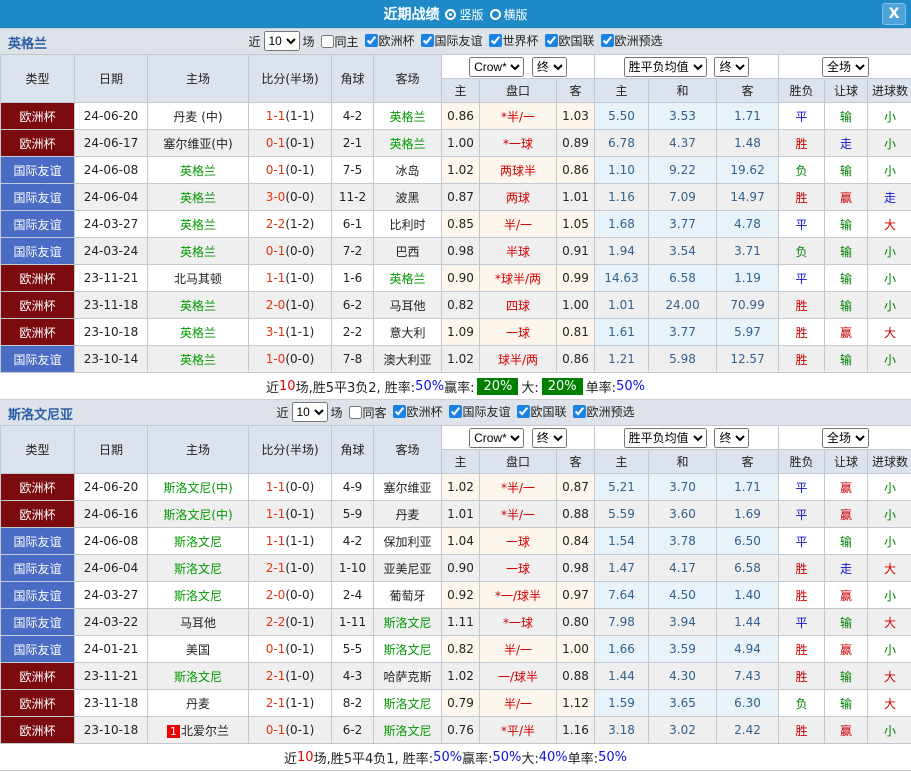 This screenshot has height=772, width=911. What do you see at coordinates (846, 676) in the screenshot?
I see `handicap-result-cell: 输` at bounding box center [846, 676].